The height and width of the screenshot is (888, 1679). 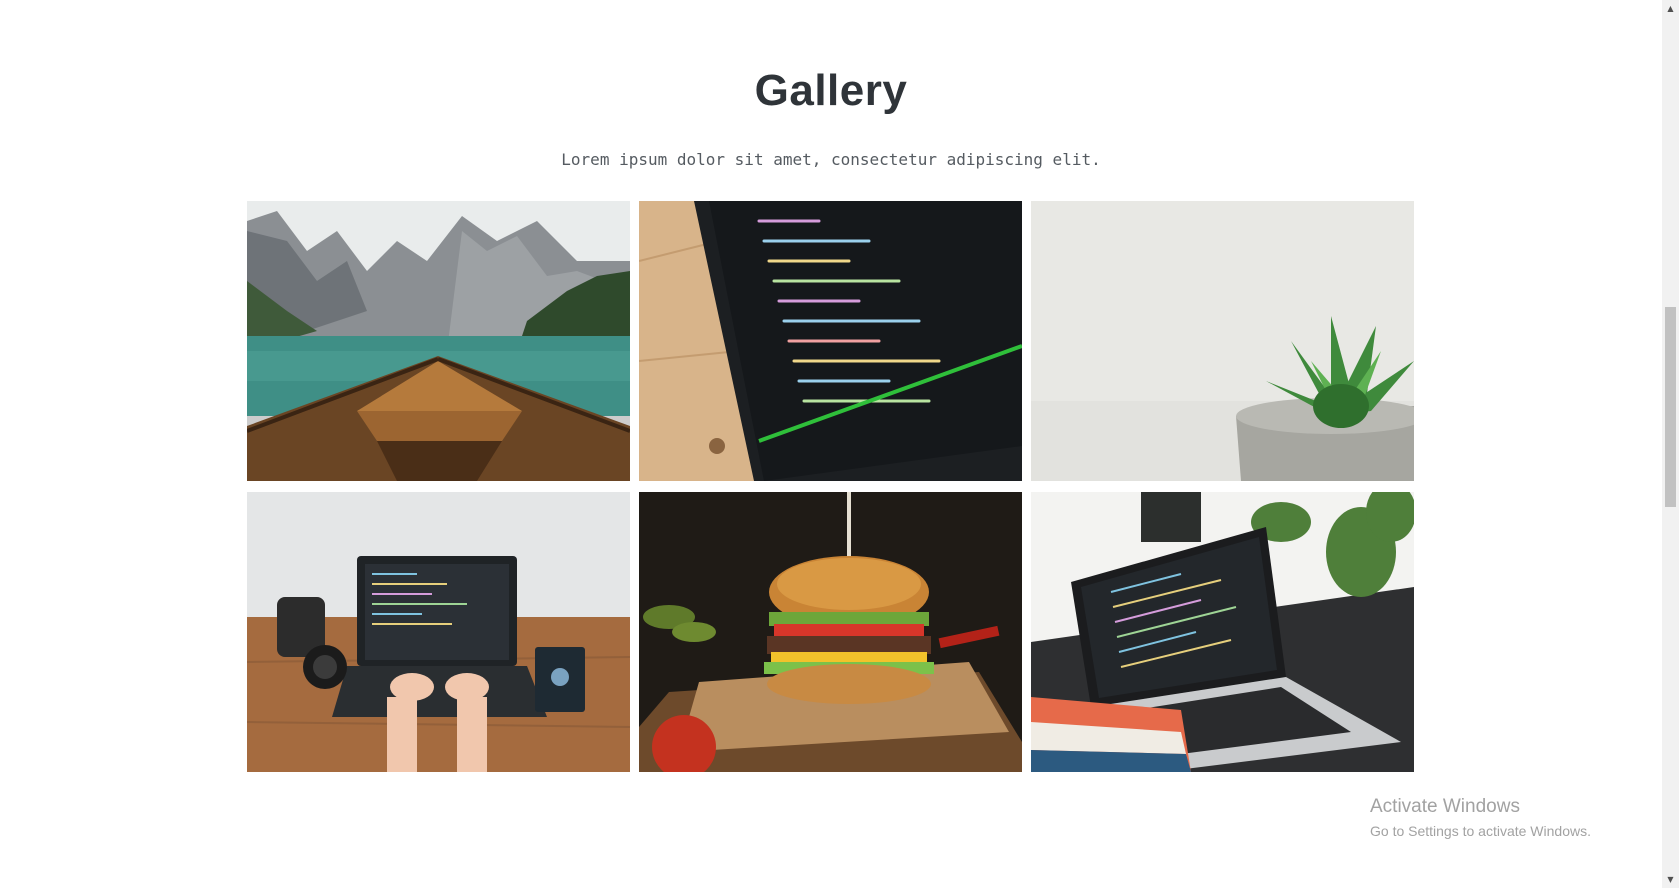 I want to click on scroll-up-arrow-icon: ▲, so click(x=1670, y=8).